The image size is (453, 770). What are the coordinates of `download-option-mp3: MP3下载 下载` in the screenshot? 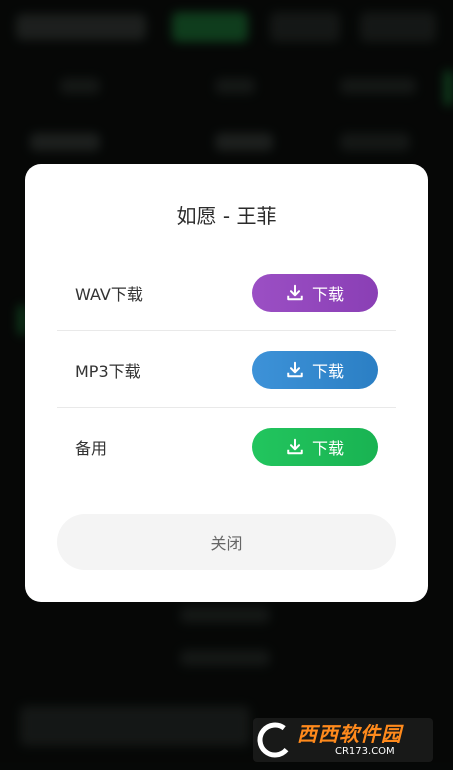 It's located at (226, 369).